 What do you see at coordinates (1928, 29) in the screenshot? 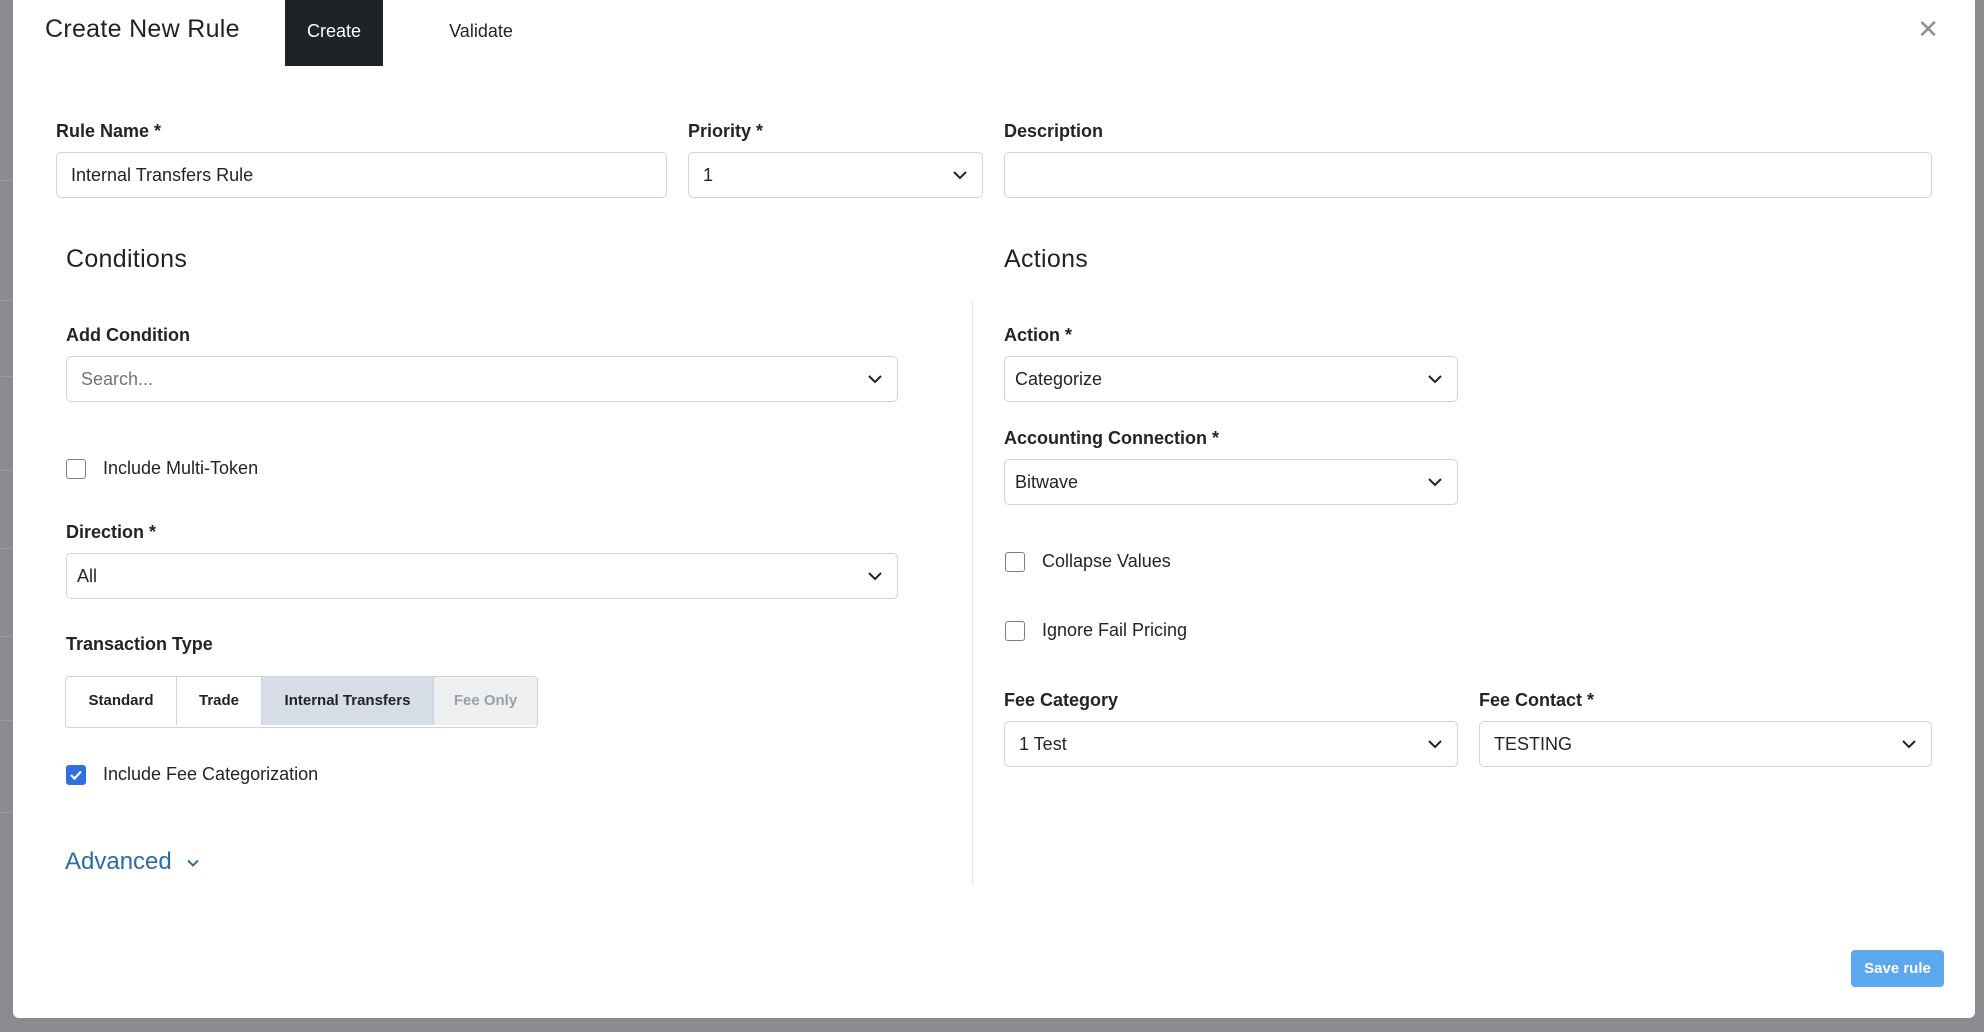
I see `close-icon: ✕` at bounding box center [1928, 29].